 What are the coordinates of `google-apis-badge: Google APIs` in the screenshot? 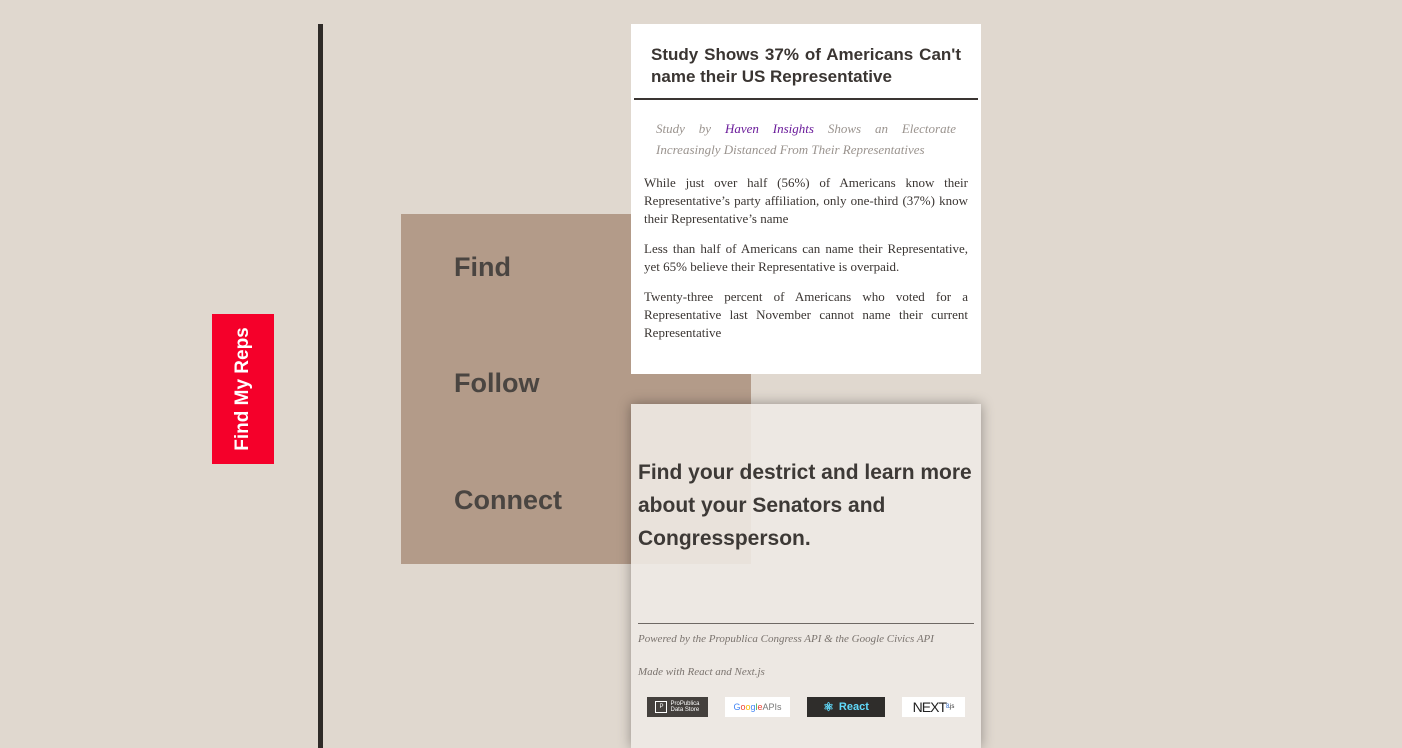 It's located at (757, 707).